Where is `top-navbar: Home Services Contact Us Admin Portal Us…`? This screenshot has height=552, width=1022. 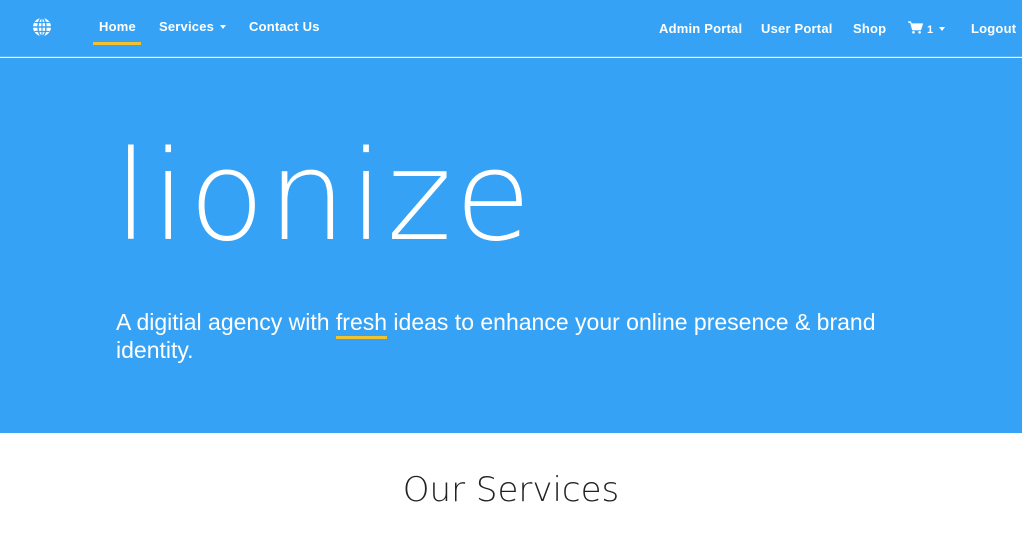
top-navbar: Home Services Contact Us Admin Portal Us… is located at coordinates (511, 28).